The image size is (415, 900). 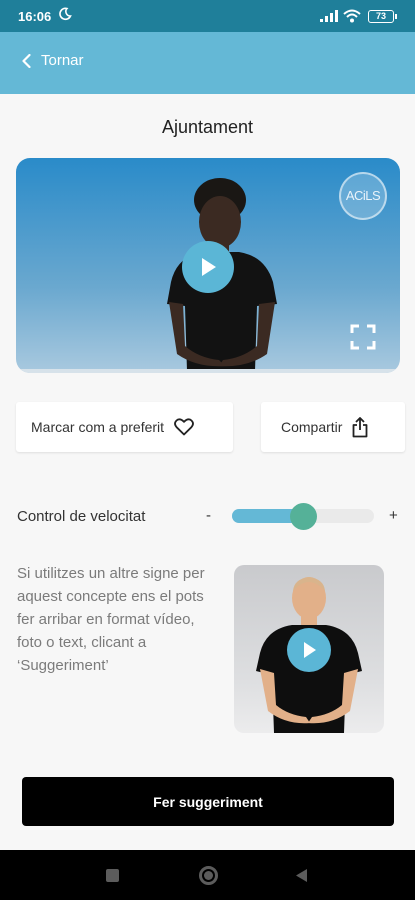 I want to click on speed-slider-thumb, so click(x=303, y=516).